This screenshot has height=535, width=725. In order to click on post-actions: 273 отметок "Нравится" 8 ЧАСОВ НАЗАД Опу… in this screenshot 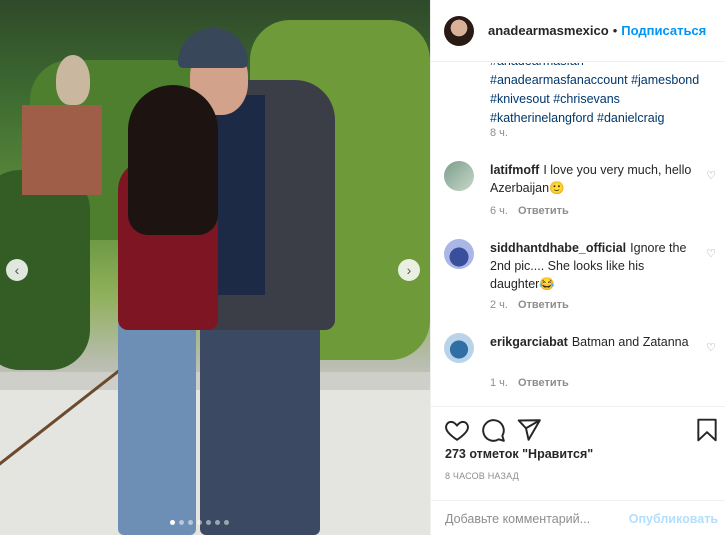, I will do `click(578, 470)`.